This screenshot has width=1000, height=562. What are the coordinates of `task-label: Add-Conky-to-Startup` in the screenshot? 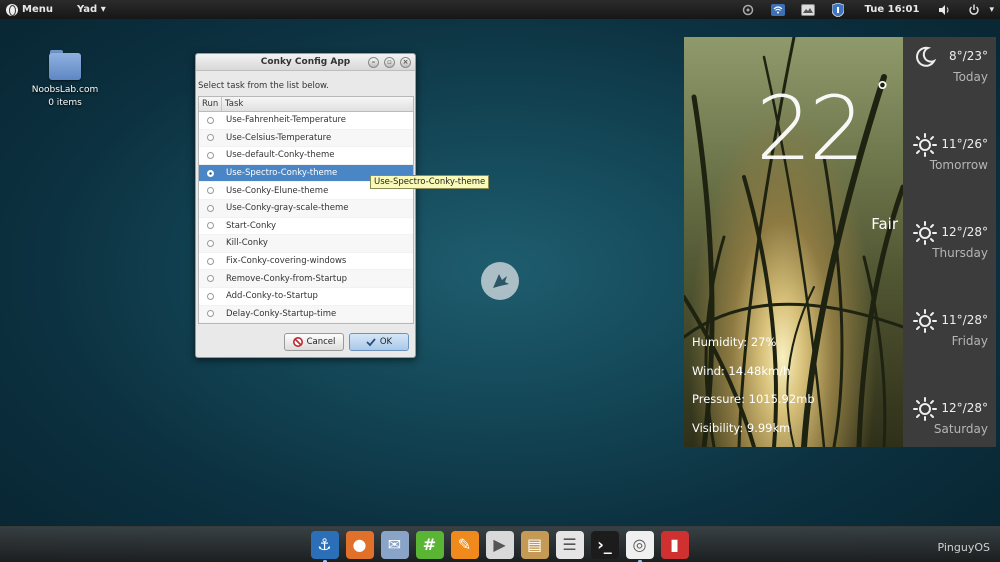 It's located at (272, 296).